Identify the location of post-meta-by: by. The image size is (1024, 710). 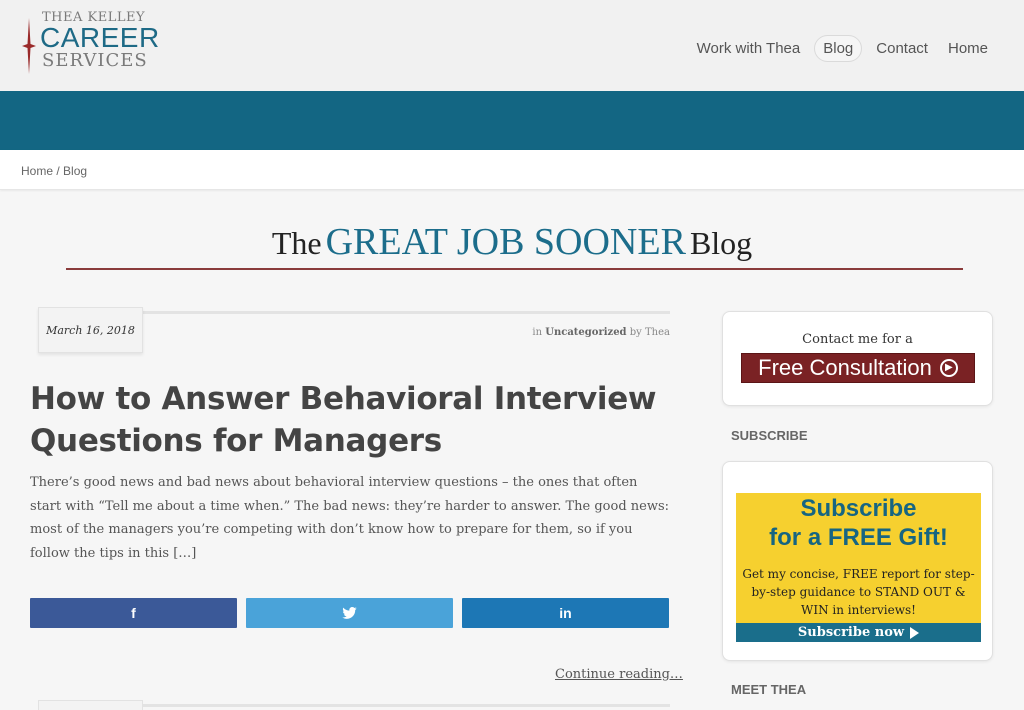
(635, 332).